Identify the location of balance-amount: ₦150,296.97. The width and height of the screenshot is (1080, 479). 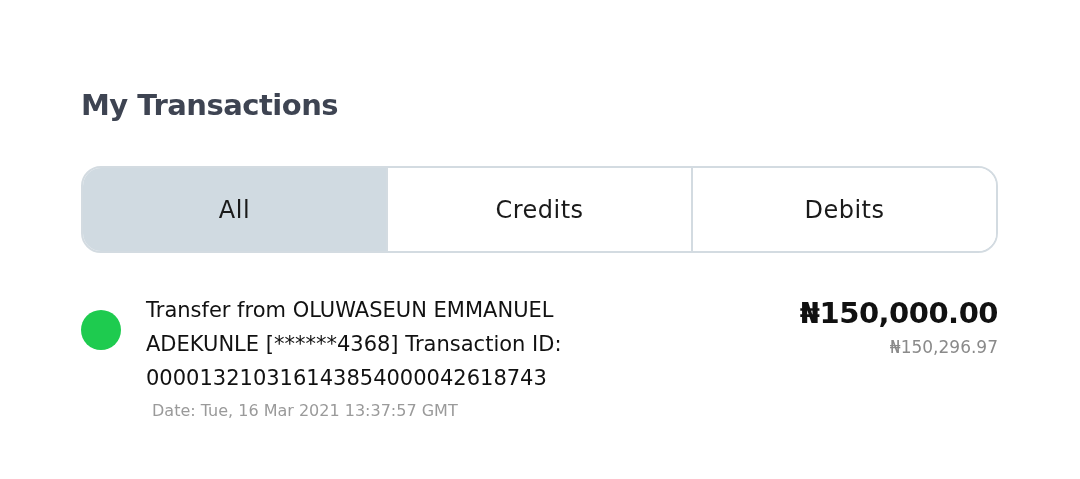
(943, 347).